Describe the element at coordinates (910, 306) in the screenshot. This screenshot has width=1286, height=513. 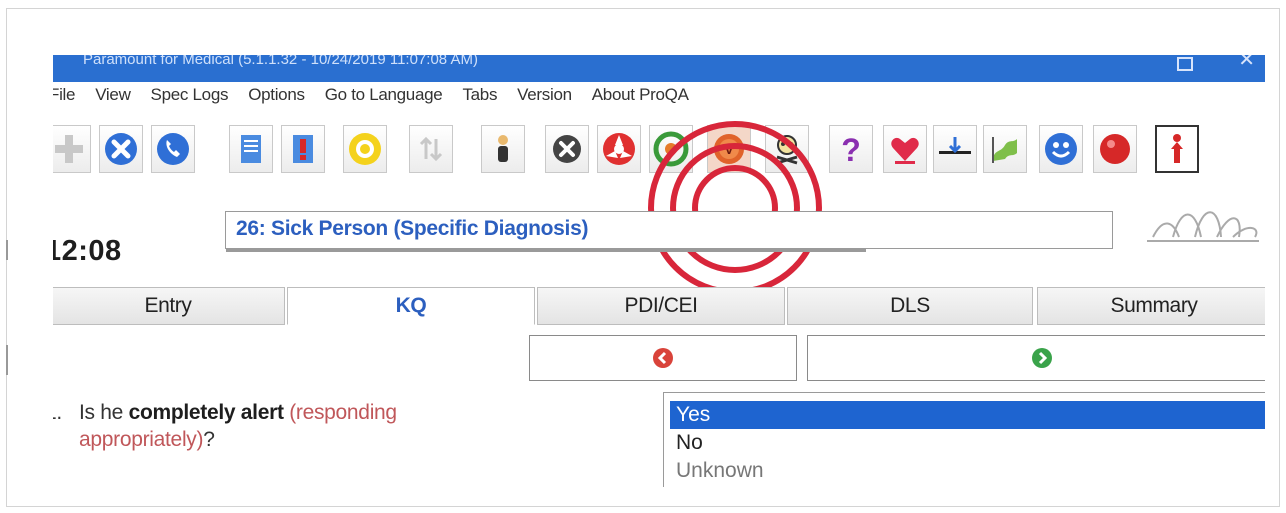
I see `tab-dls: DLS` at that location.